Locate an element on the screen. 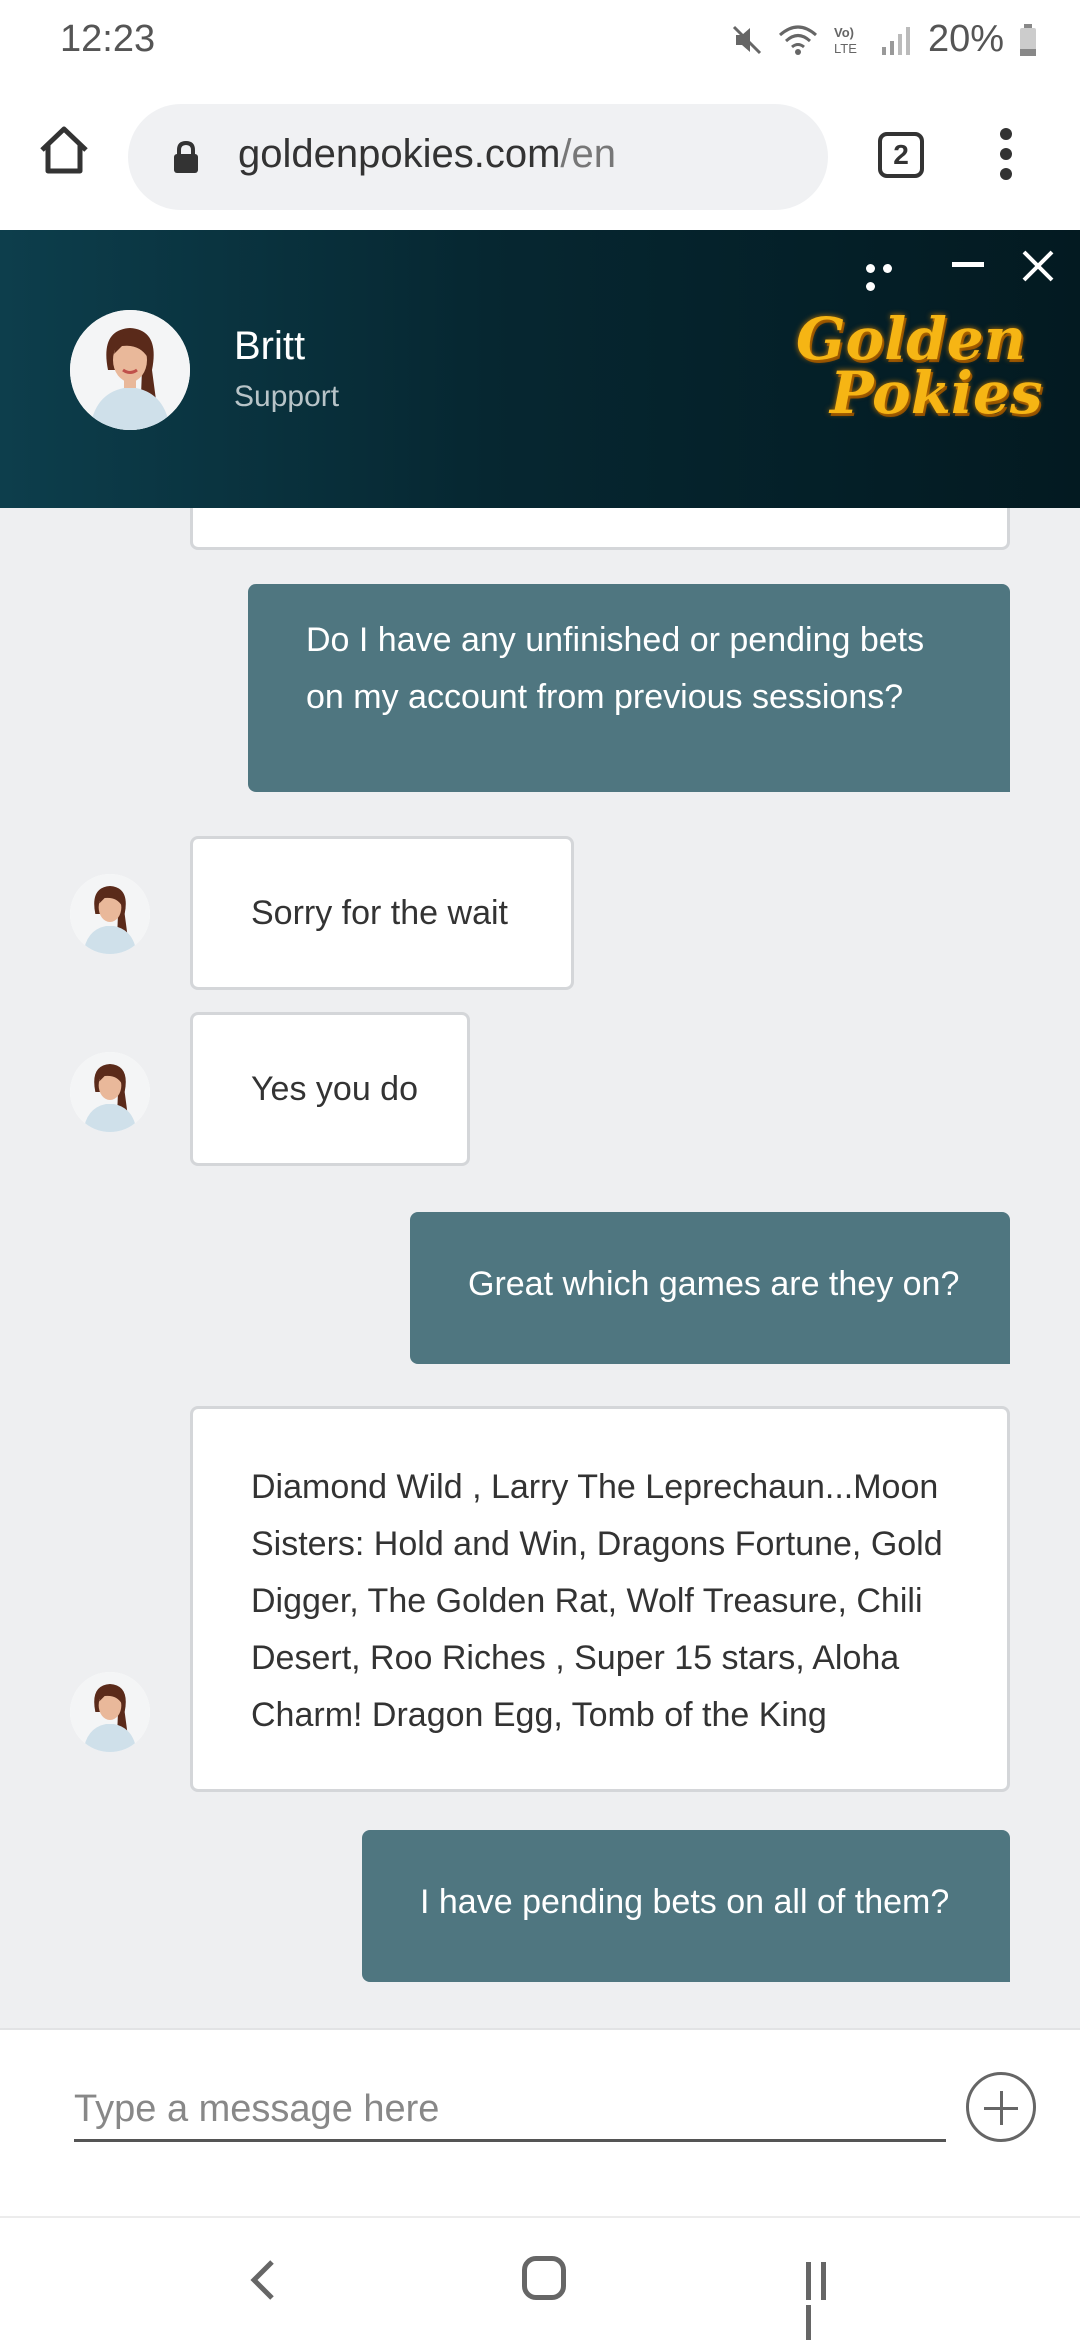 This screenshot has height=2340, width=1080. user-message: I have pending bets on all of them? is located at coordinates (686, 1906).